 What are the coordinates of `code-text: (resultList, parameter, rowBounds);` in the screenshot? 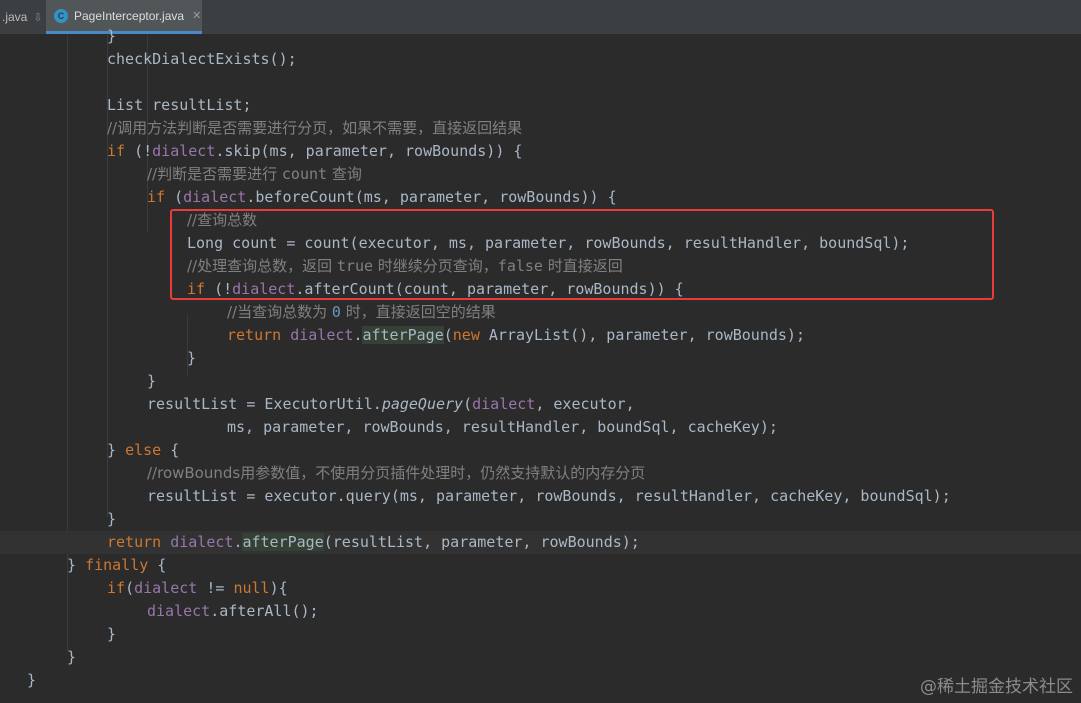 It's located at (481, 542).